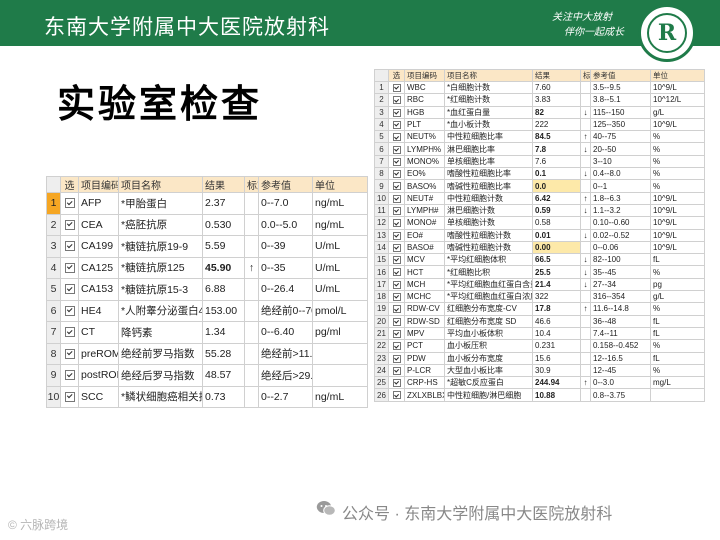  What do you see at coordinates (381, 346) in the screenshot?
I see `row-number: 22` at bounding box center [381, 346].